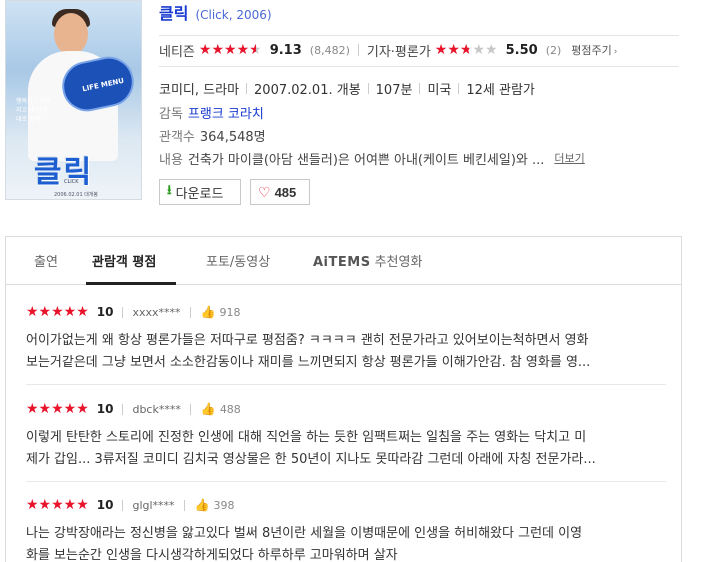 This screenshot has width=720, height=562. Describe the element at coordinates (394, 90) in the screenshot. I see `meta-runtime: 107분` at that location.